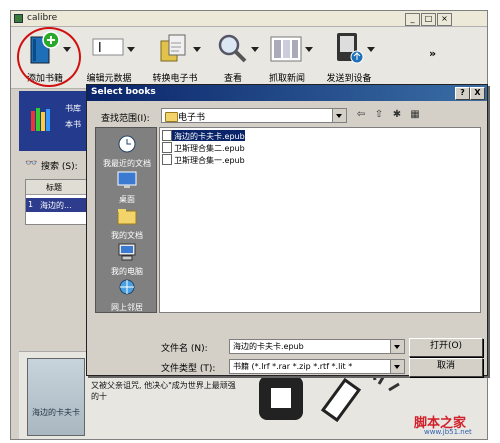 Image resolution: width=500 pixels, height=443 pixels. I want to click on list-item: 海边的卡夫卡.epub, so click(203, 135).